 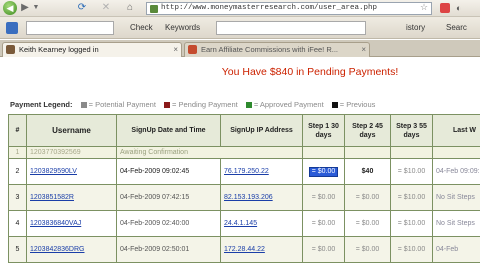 What do you see at coordinates (141, 28) in the screenshot?
I see `check-button: Check` at bounding box center [141, 28].